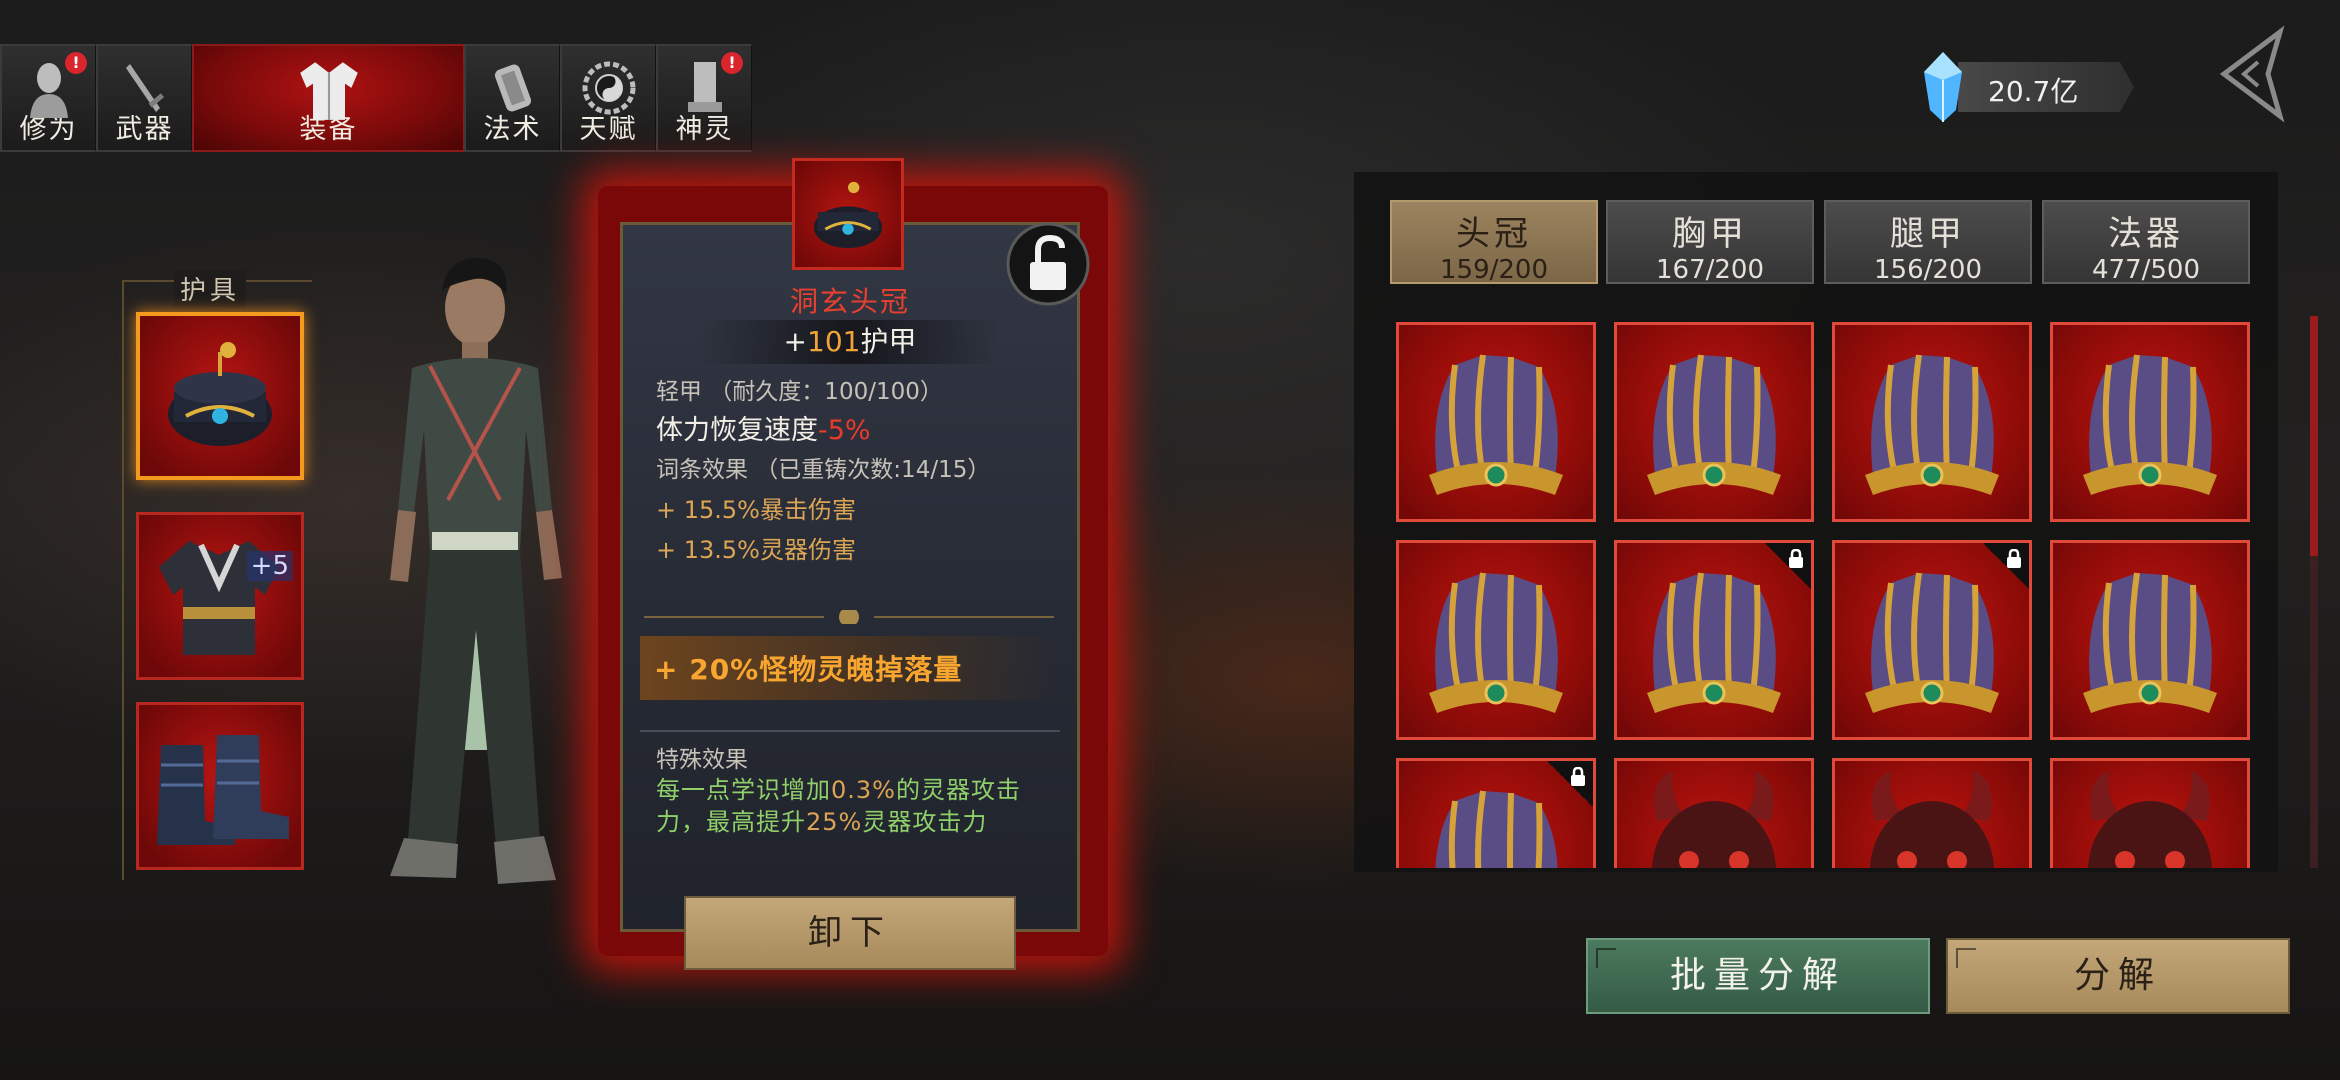  I want to click on armor-prefix: +, so click(795, 341).